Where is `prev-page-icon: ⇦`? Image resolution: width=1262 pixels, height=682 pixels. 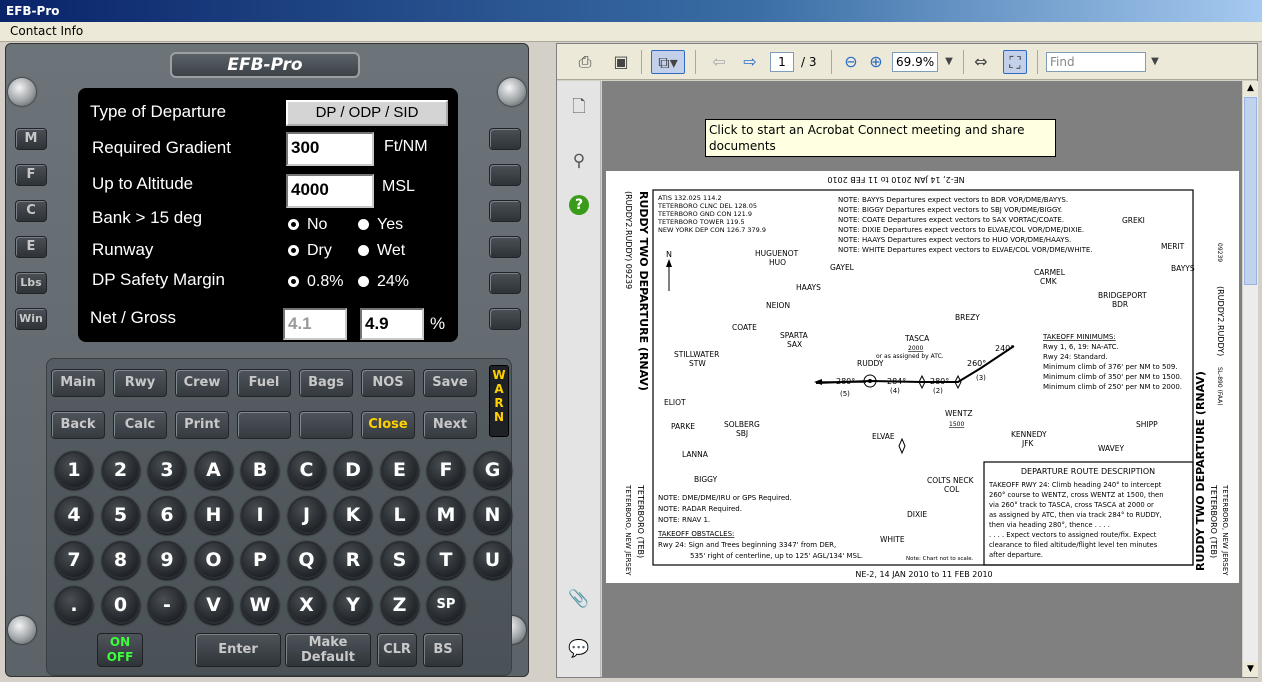 prev-page-icon: ⇦ is located at coordinates (719, 62).